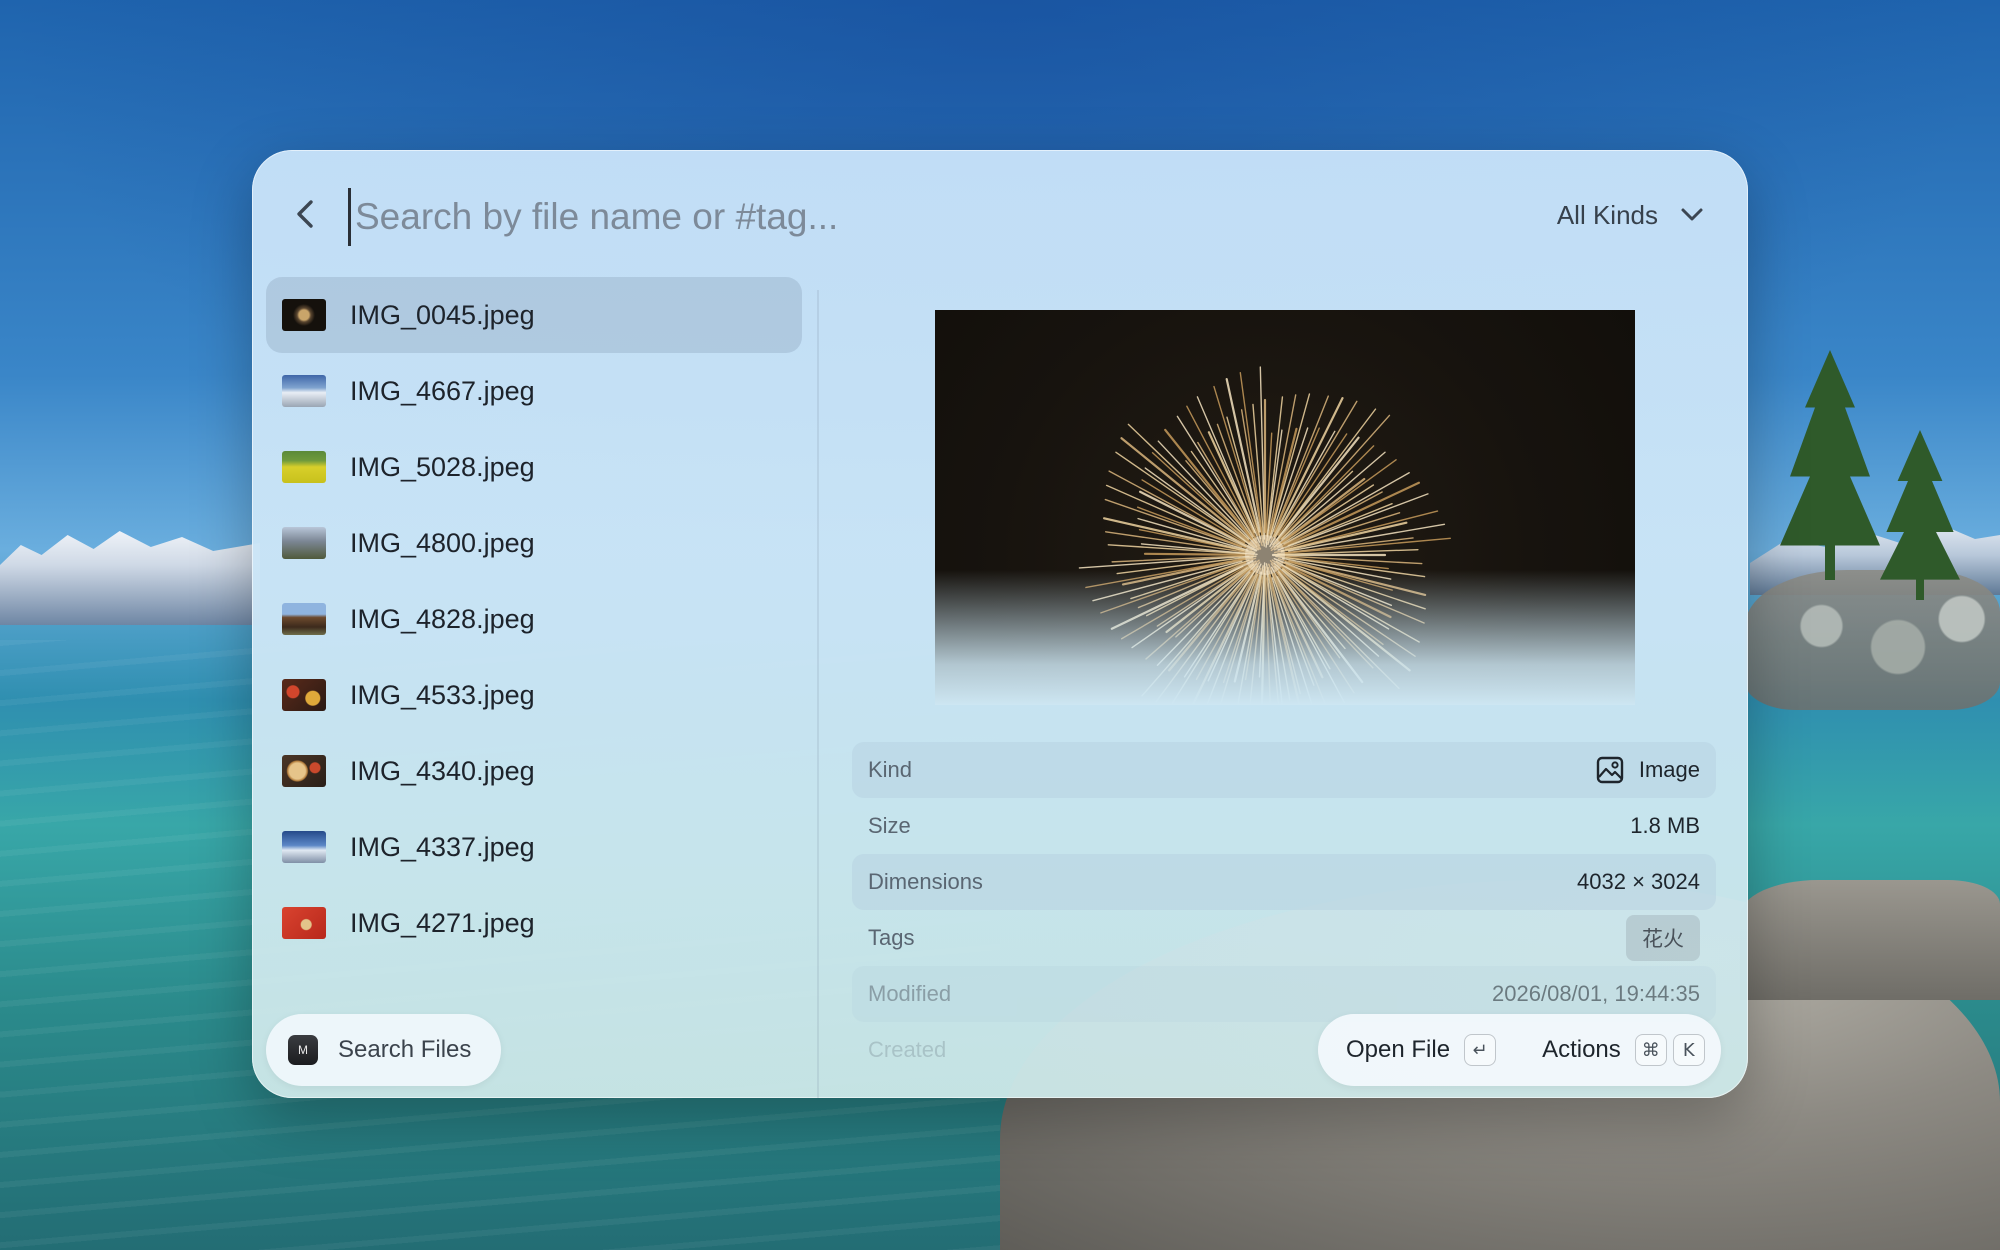 Image resolution: width=2000 pixels, height=1250 pixels. I want to click on kind-filter-dropdown: All Kinds, so click(1630, 215).